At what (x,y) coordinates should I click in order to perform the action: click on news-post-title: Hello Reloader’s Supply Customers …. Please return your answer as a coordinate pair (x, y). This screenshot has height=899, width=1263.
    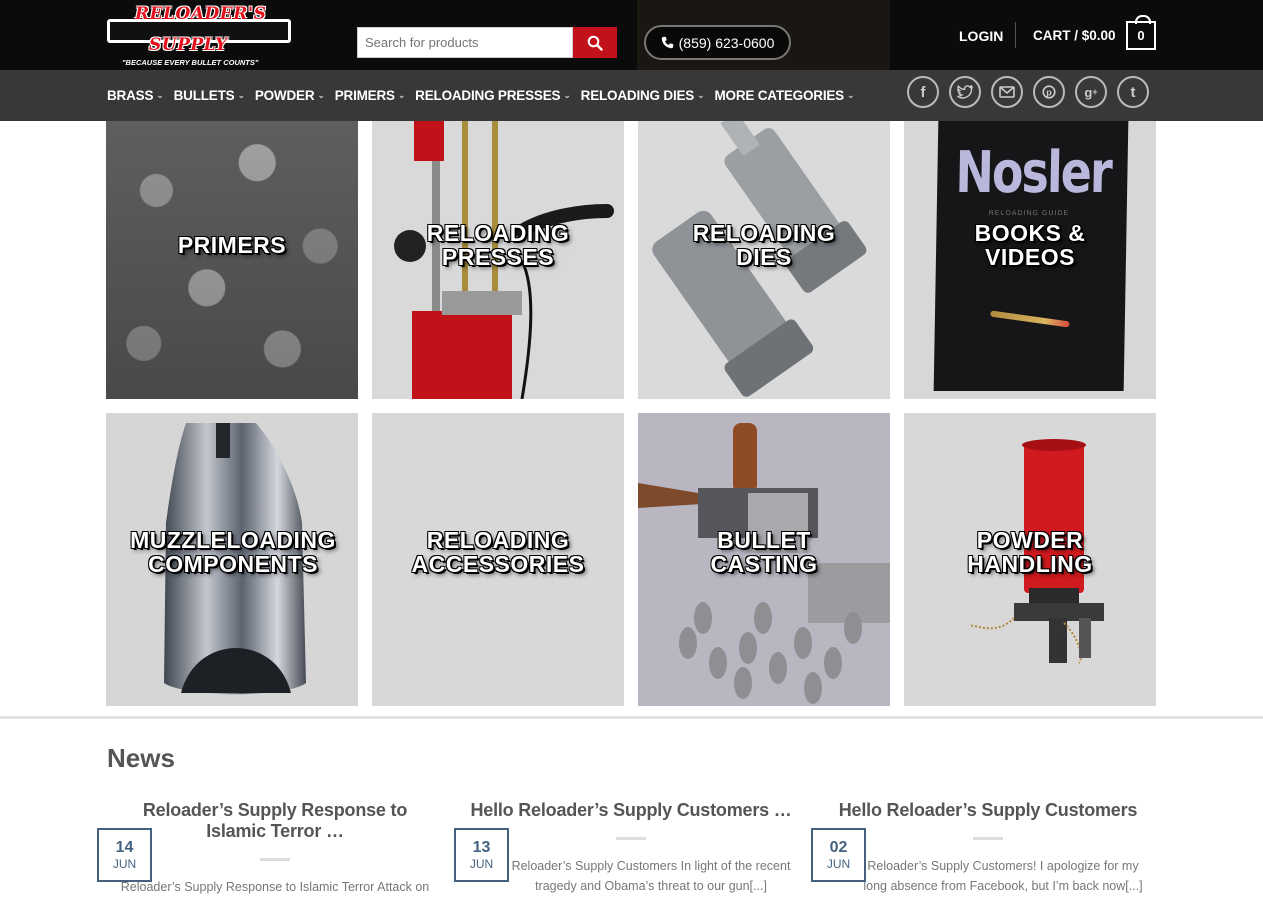
    Looking at the image, I should click on (631, 810).